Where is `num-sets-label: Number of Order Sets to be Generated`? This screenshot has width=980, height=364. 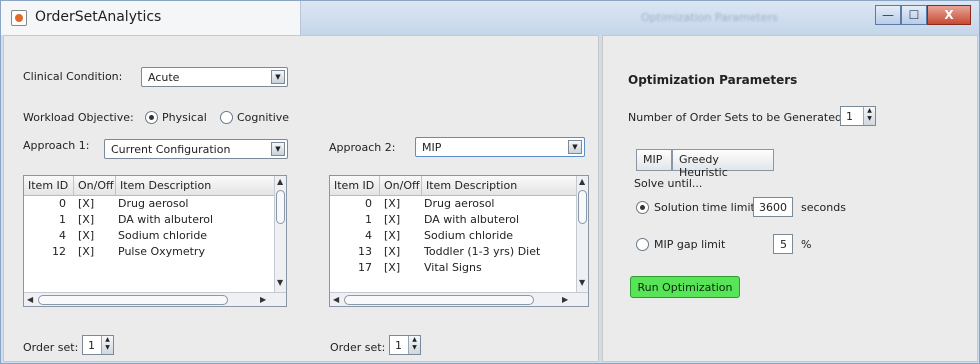
num-sets-label: Number of Order Sets to be Generated is located at coordinates (735, 117).